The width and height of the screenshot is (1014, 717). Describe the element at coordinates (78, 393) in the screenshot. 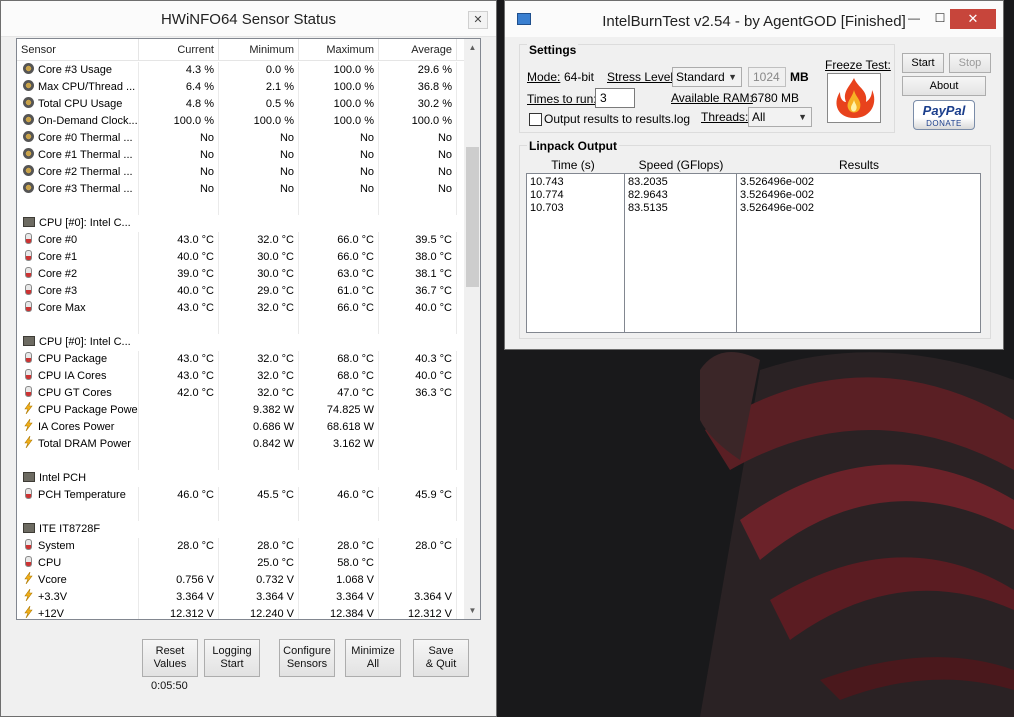

I see `sensor-name: CPU GT Cores` at that location.